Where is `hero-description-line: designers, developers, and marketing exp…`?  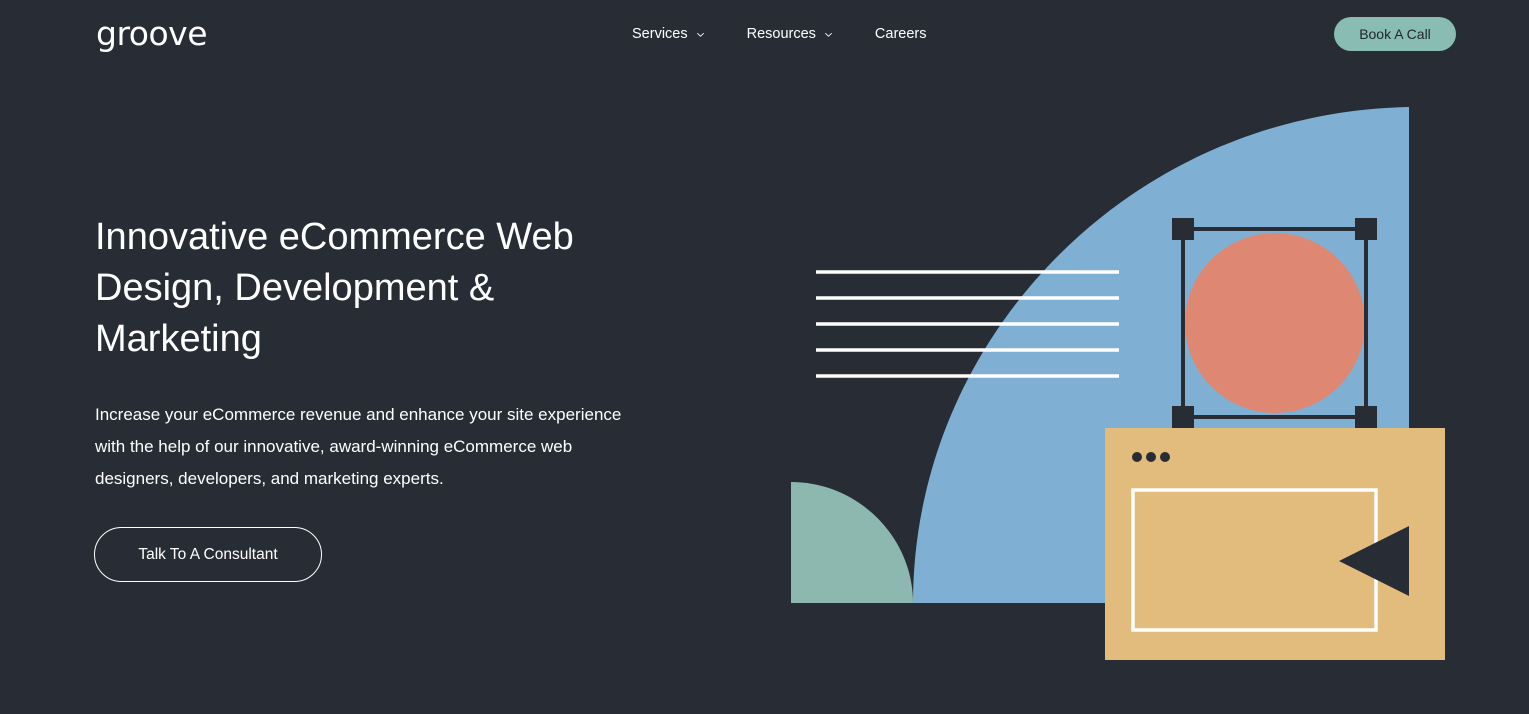
hero-description-line: designers, developers, and marketing exp… is located at coordinates (269, 478).